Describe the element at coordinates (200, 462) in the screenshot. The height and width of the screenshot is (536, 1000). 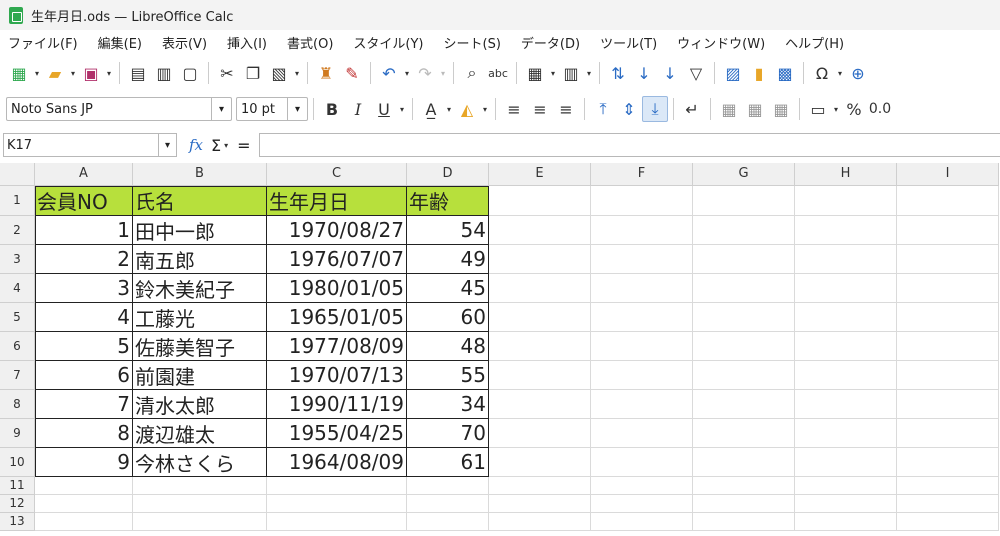
I see `table-data-cell: 今林さくら` at that location.